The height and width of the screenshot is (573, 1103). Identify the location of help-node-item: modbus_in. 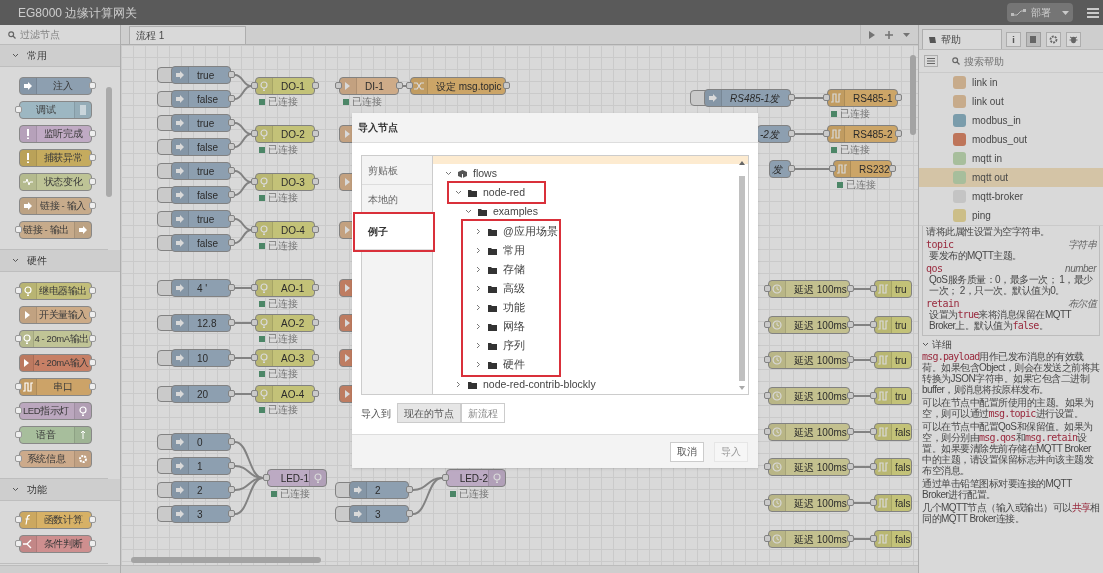
(1011, 120).